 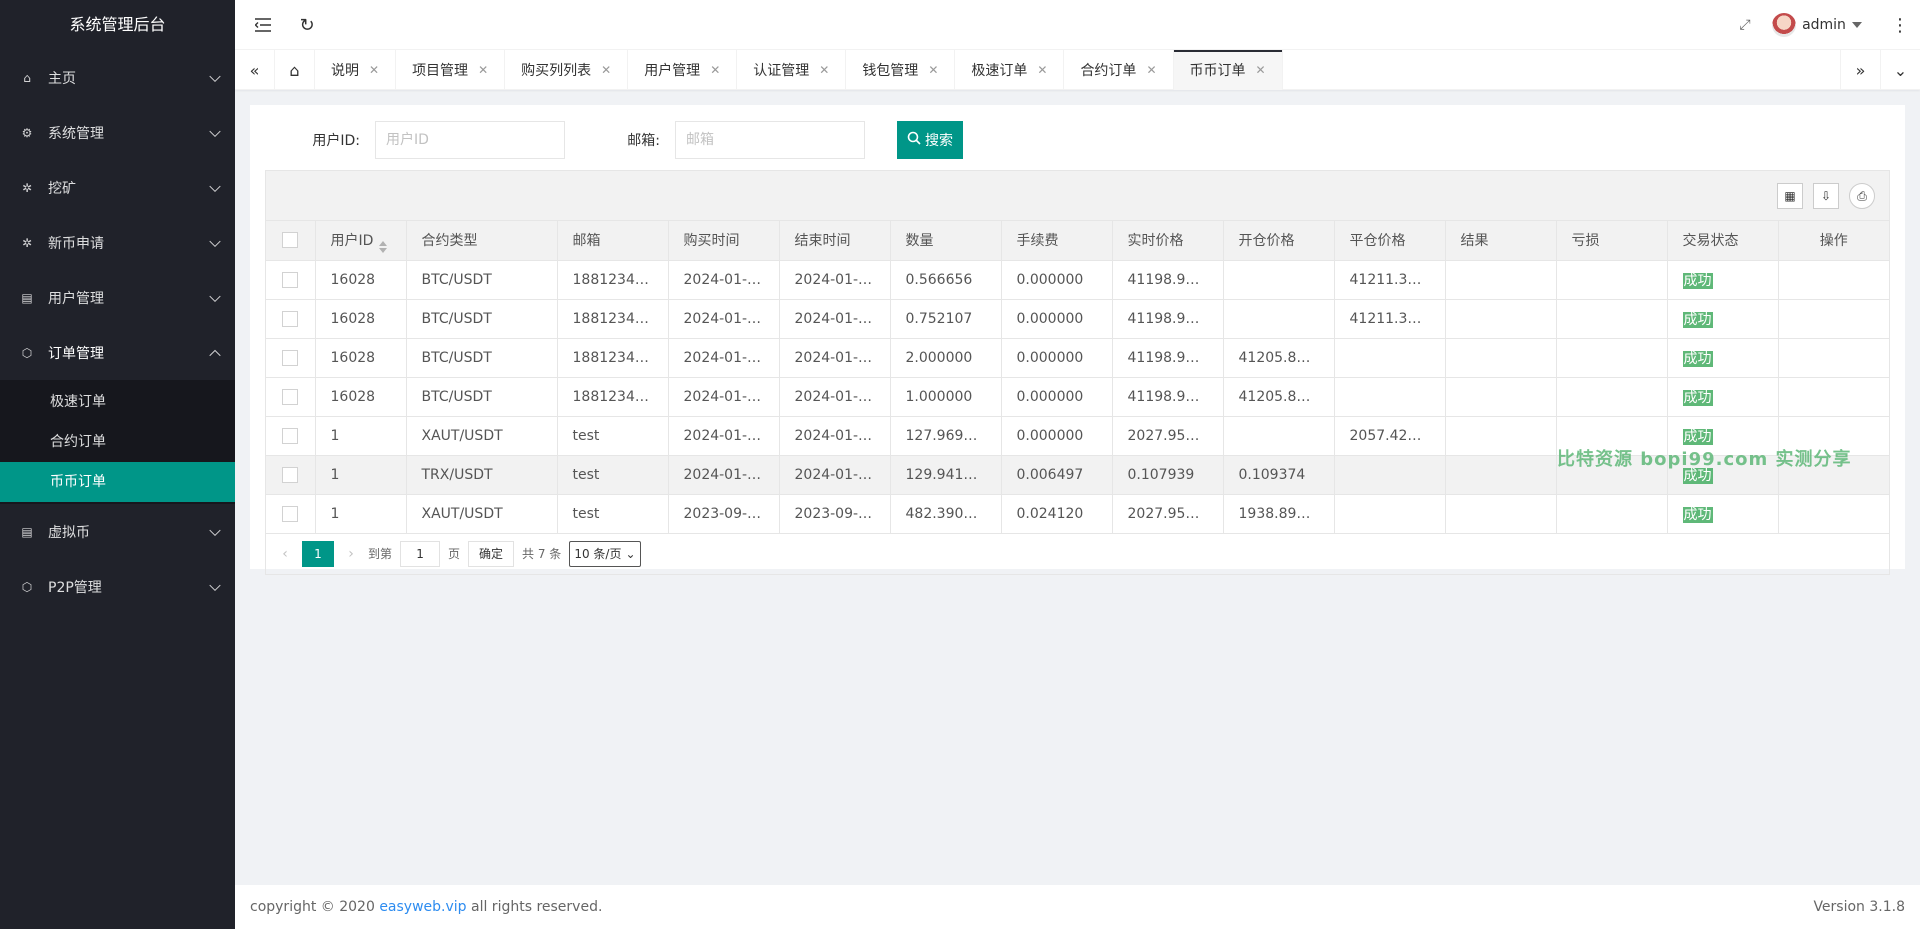 I want to click on column-header: 结果, so click(x=1501, y=241).